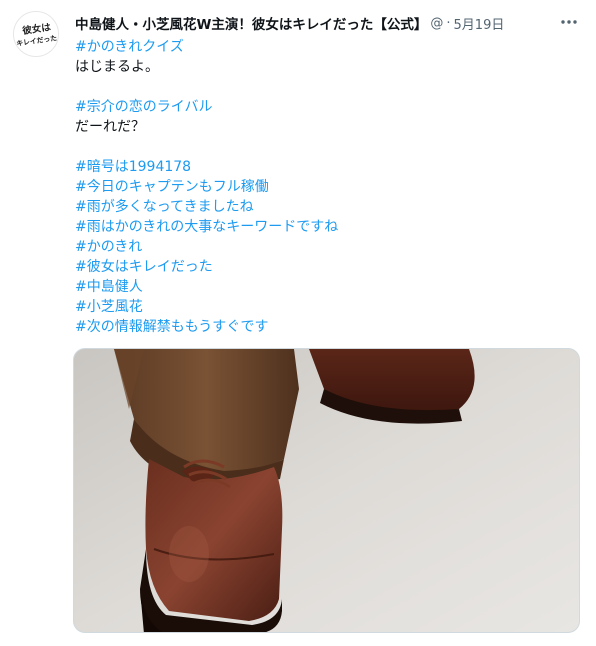  I want to click on more-options-button, so click(569, 22).